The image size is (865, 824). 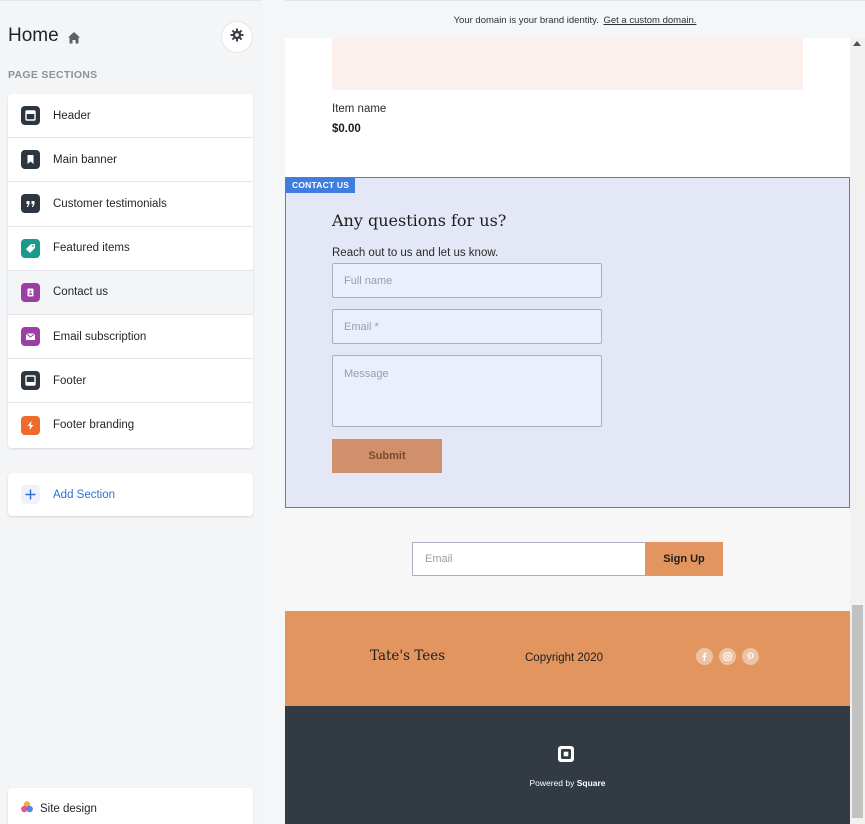 What do you see at coordinates (30, 292) in the screenshot?
I see `contact-icon` at bounding box center [30, 292].